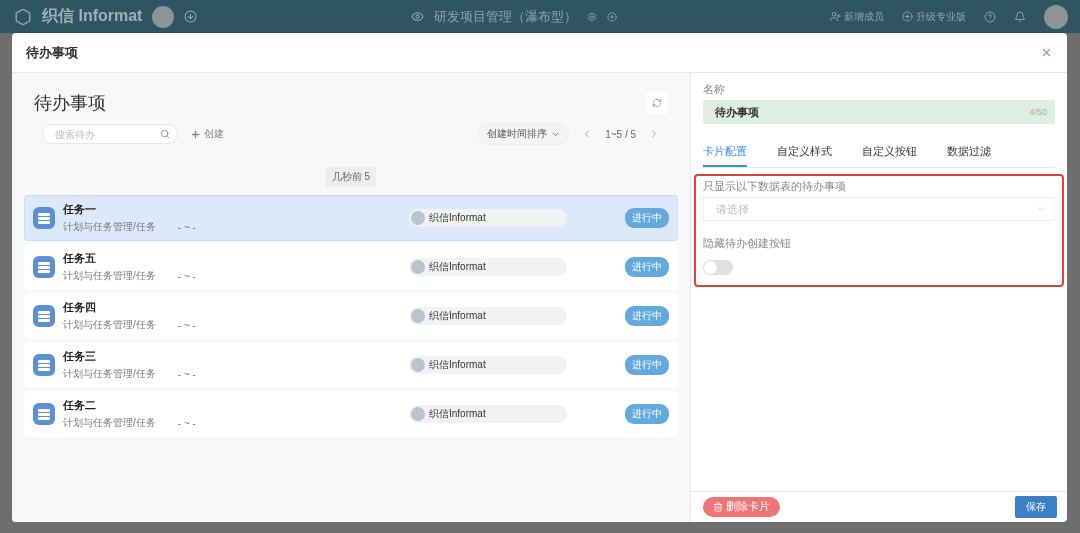 Image resolution: width=1080 pixels, height=533 pixels. I want to click on group-header: 几秒前 5, so click(351, 177).